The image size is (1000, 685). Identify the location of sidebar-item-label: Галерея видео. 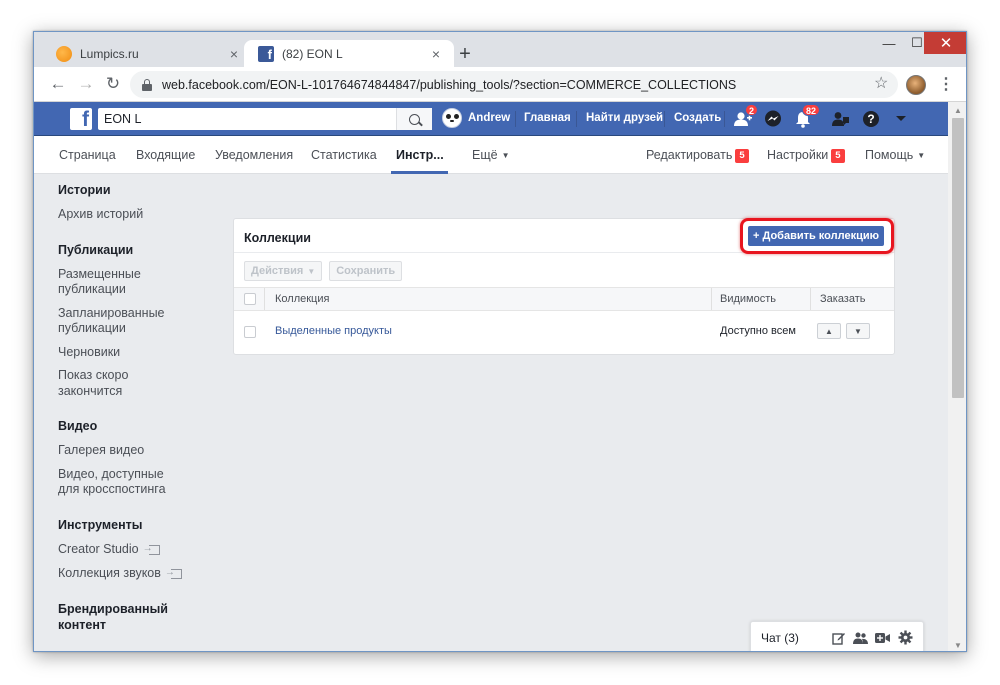
(101, 450).